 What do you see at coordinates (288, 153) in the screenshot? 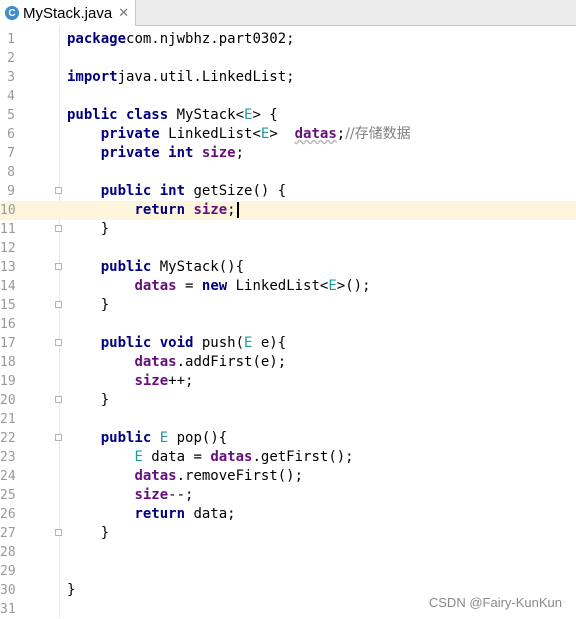
I see `code-line: 7 private int size;` at bounding box center [288, 153].